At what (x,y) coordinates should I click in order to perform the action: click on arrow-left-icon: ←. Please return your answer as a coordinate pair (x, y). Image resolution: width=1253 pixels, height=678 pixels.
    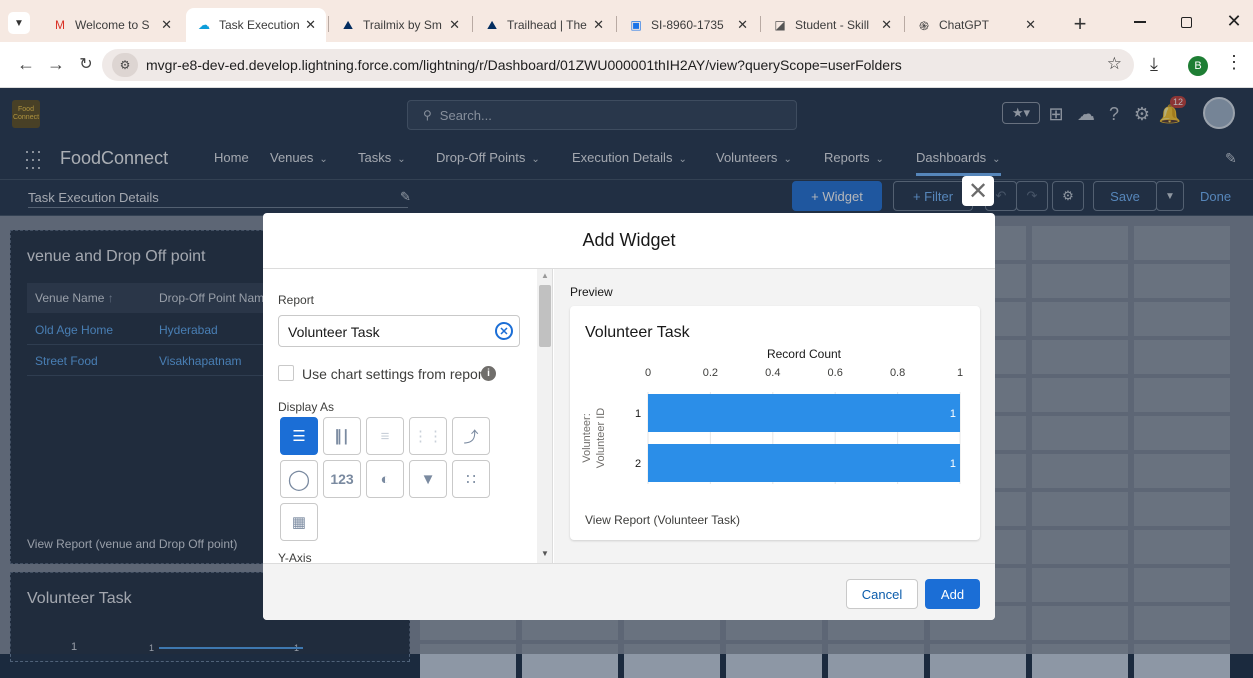
    Looking at the image, I should click on (26, 63).